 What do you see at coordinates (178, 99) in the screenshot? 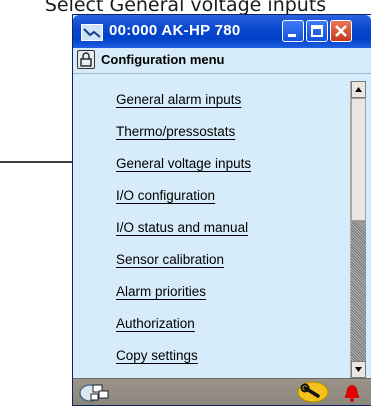
I see `menu-item-general-alarm-inputs: General alarm inputs` at bounding box center [178, 99].